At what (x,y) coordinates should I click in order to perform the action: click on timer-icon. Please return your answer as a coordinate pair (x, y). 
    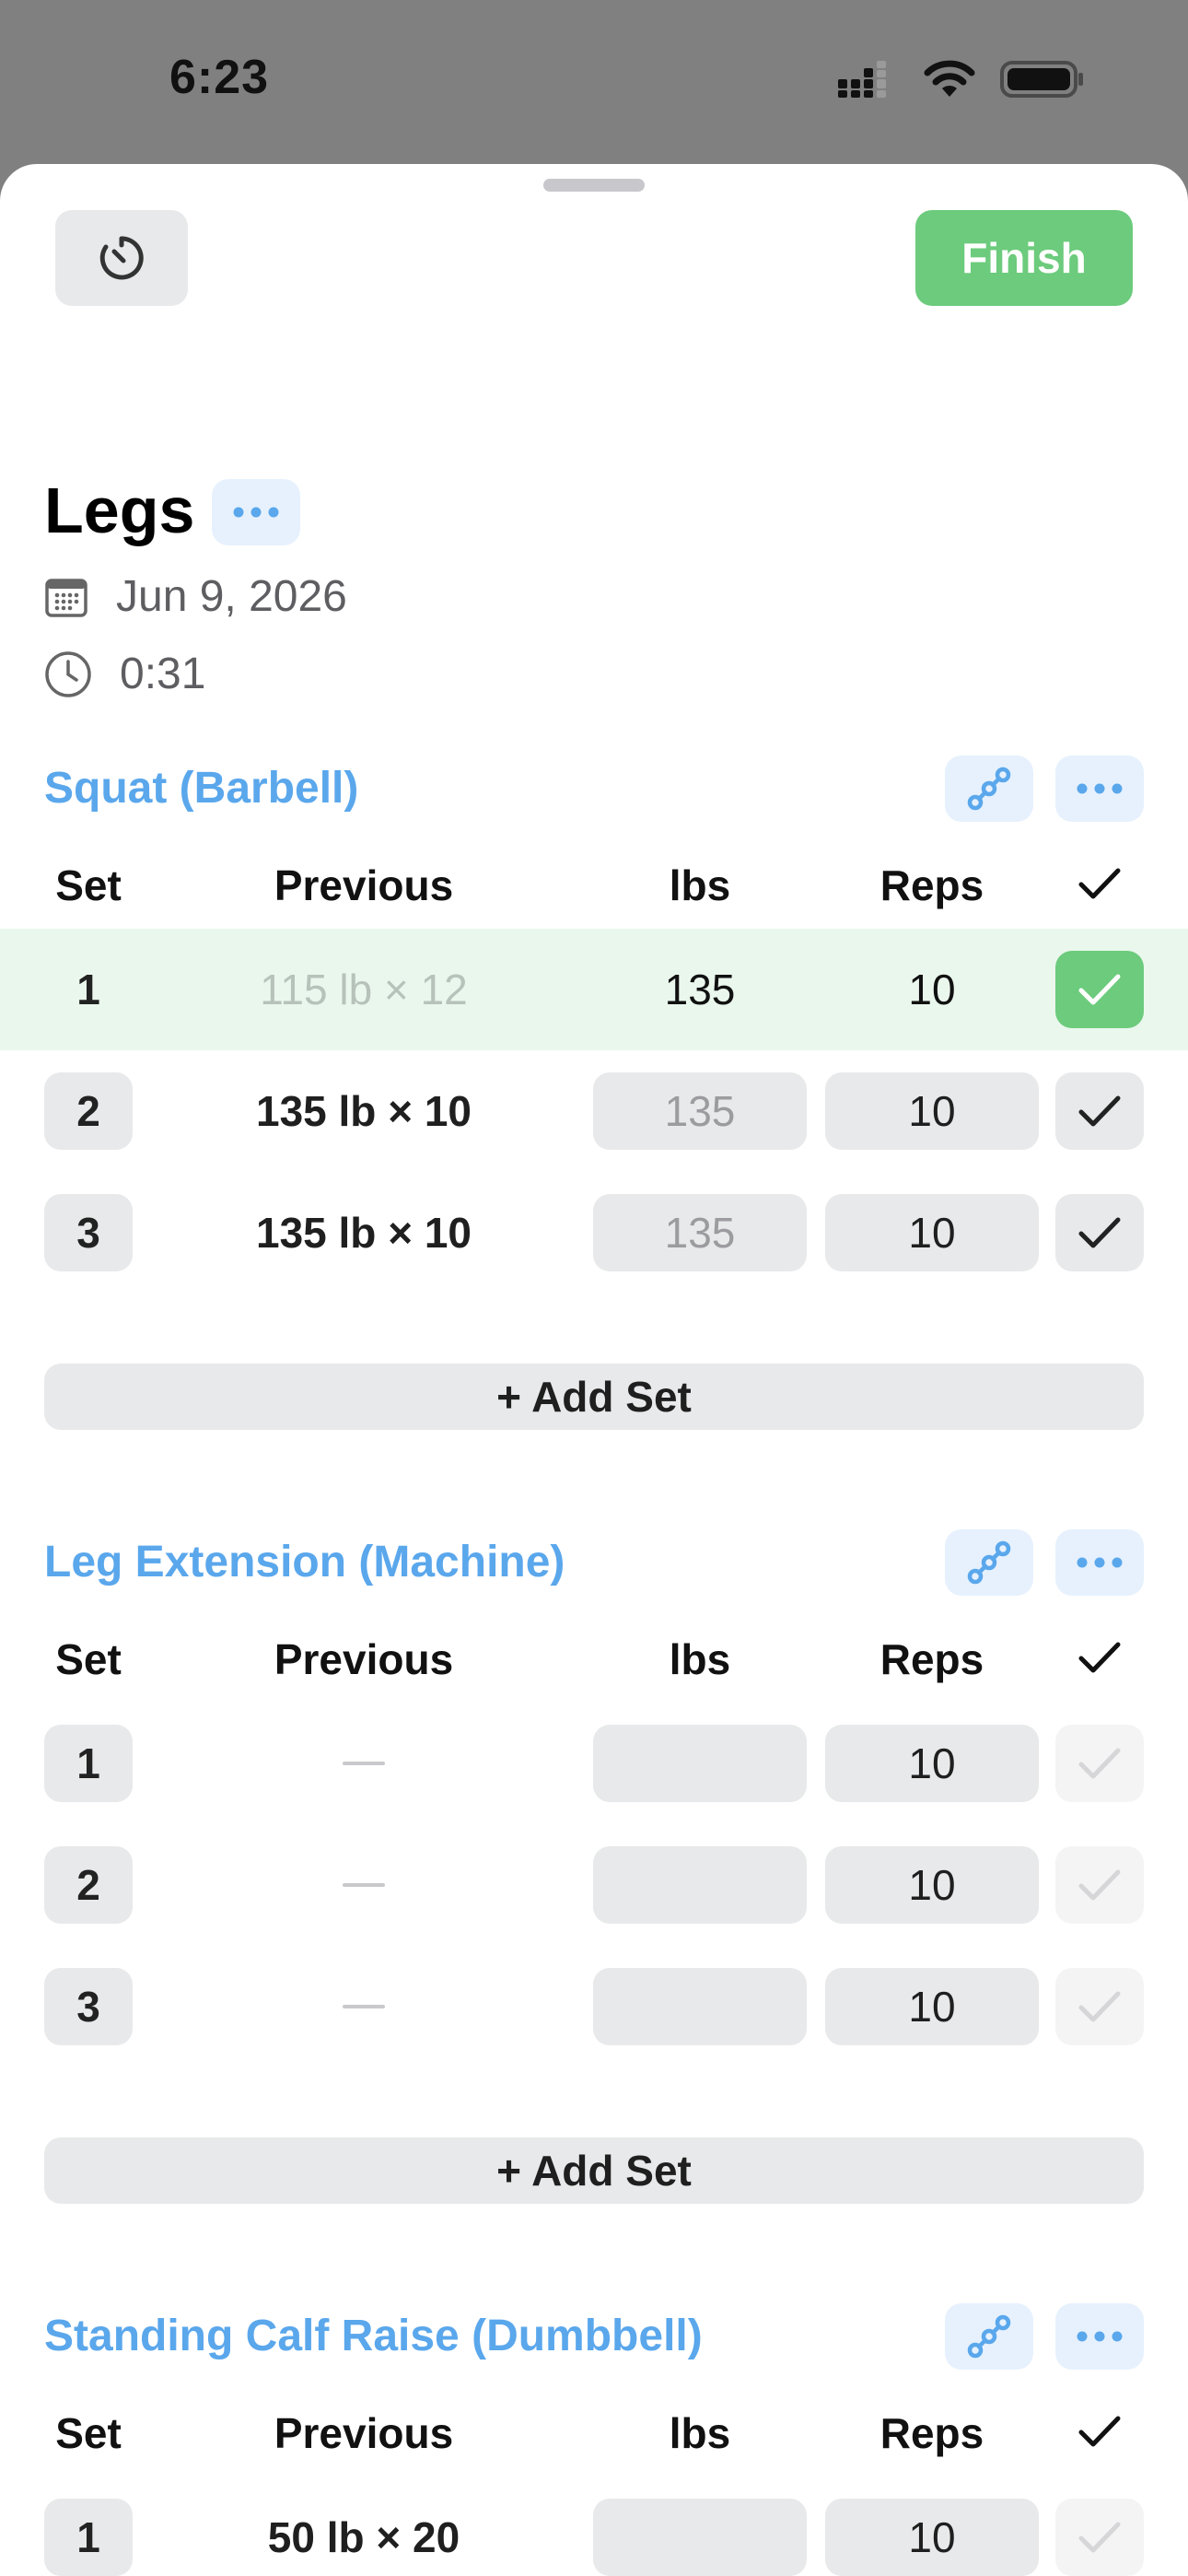
    Looking at the image, I should click on (121, 258).